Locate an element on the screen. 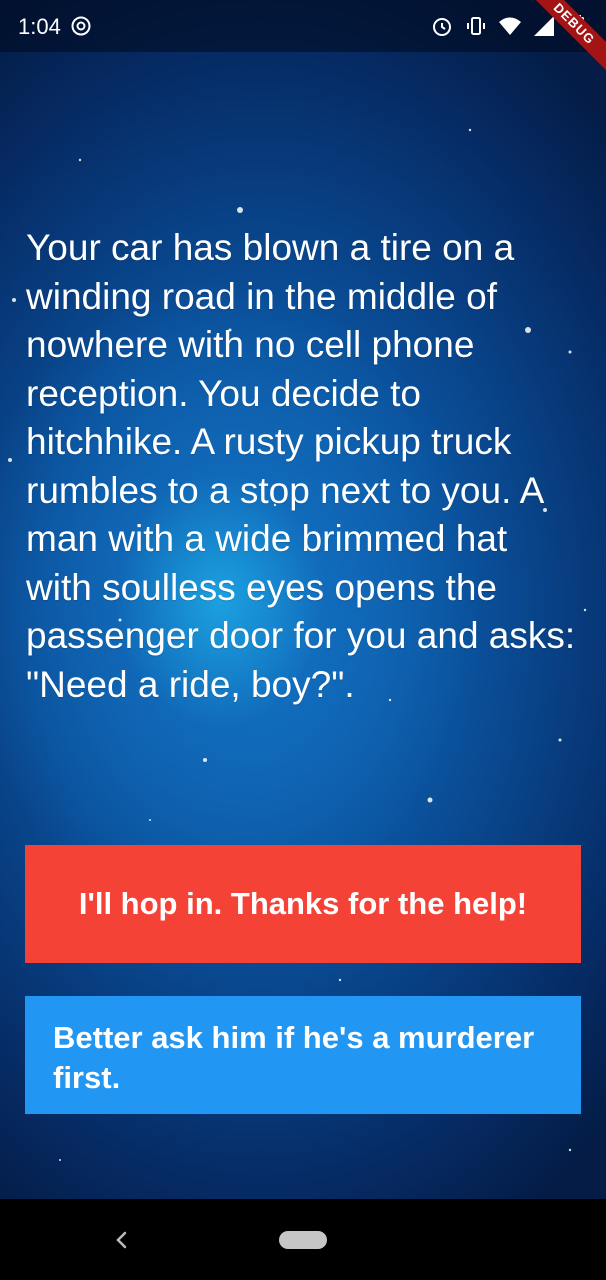  alarm-icon is located at coordinates (442, 26).